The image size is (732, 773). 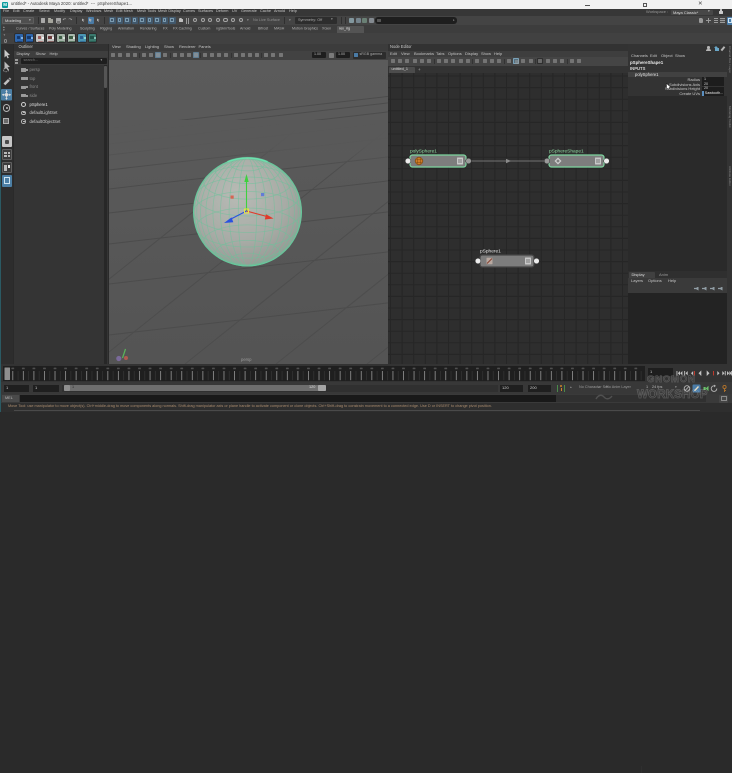 I want to click on svg-text: pSphereShape1, so click(x=566, y=152).